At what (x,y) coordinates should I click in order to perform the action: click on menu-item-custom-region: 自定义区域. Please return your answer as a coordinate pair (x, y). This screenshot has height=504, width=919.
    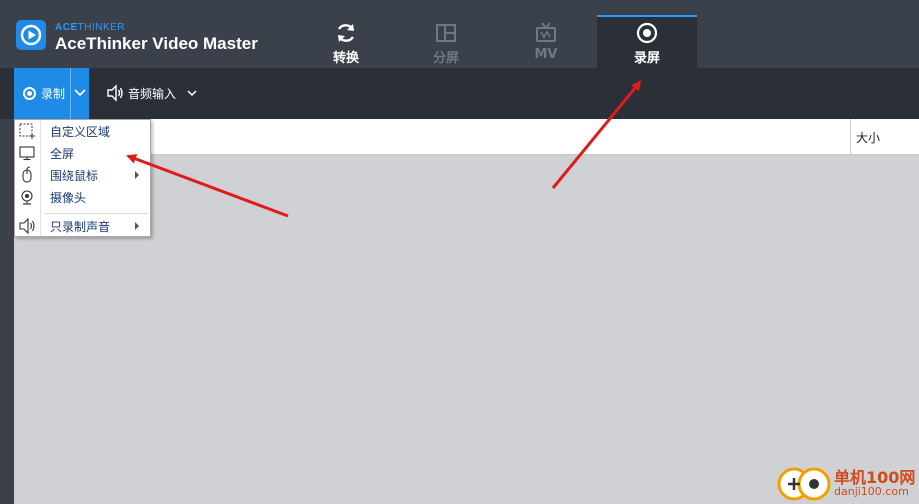
    Looking at the image, I should click on (82, 131).